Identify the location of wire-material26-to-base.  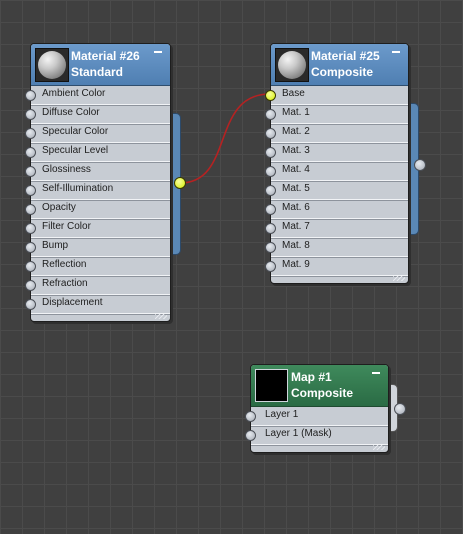
(225, 138).